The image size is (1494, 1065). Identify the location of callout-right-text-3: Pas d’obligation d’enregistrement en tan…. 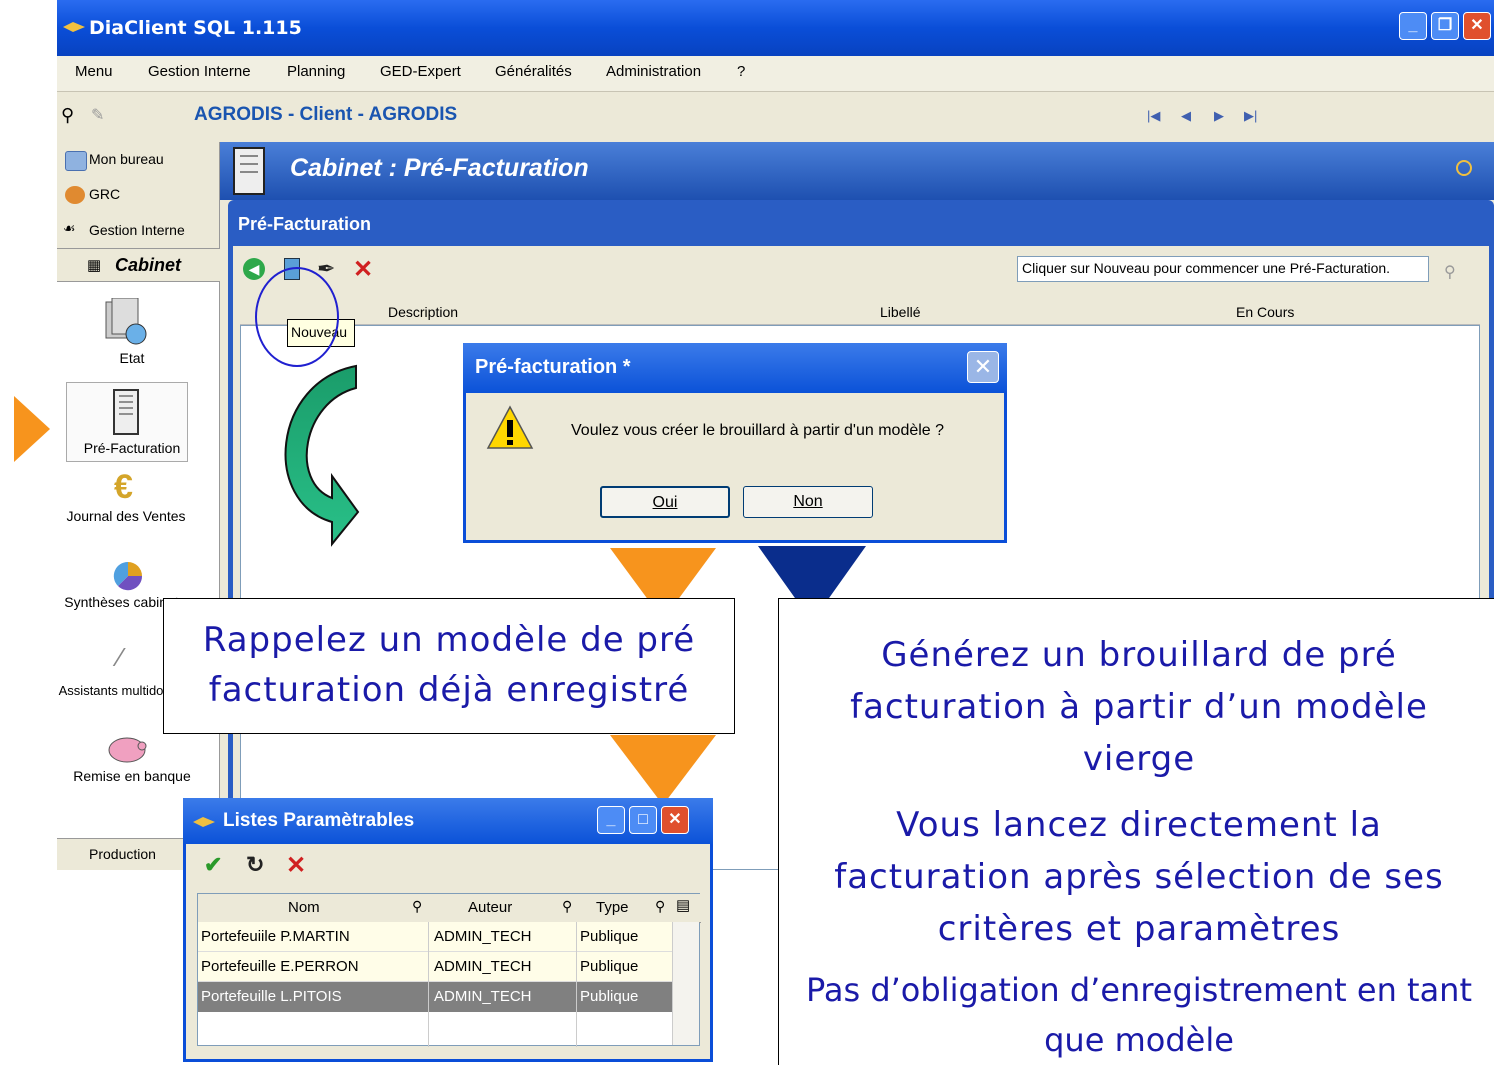
(1139, 1015).